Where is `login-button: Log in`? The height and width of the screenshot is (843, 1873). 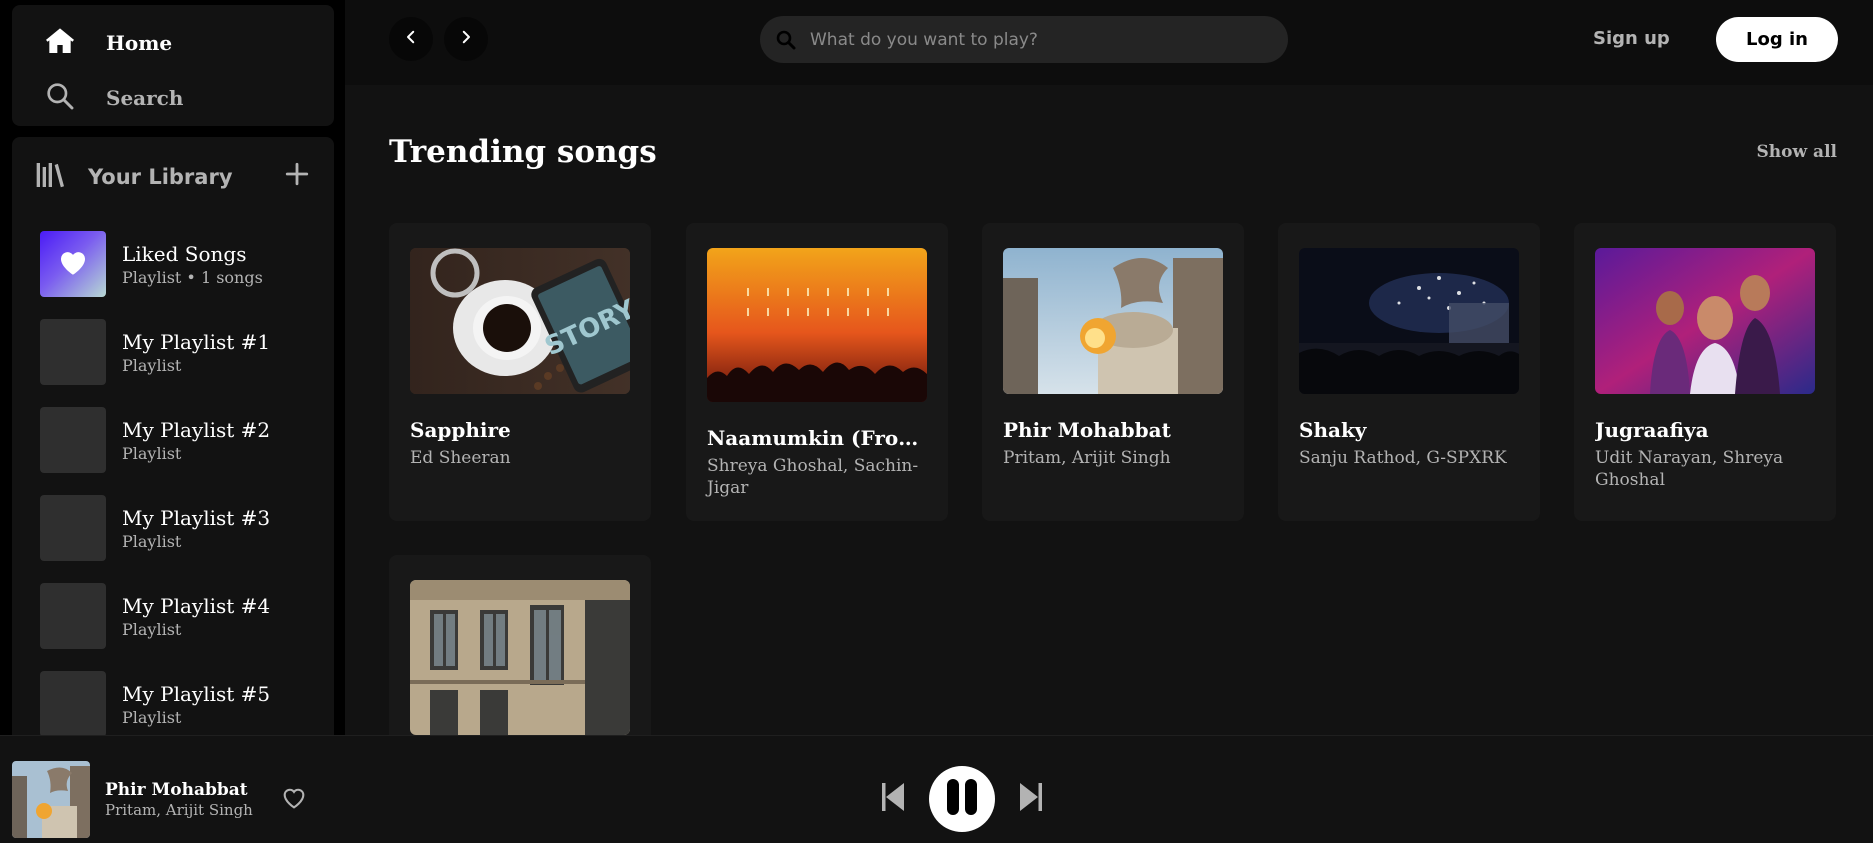 login-button: Log in is located at coordinates (1777, 39).